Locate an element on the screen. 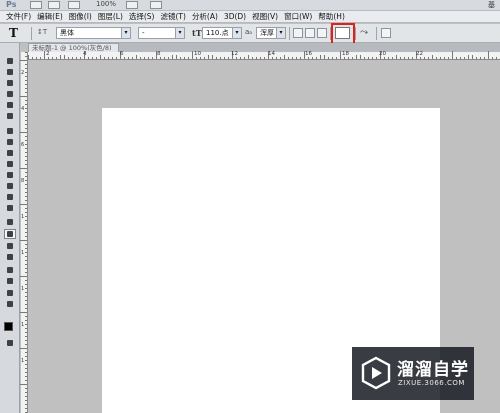  ruler-label: 16 is located at coordinates (308, 54).